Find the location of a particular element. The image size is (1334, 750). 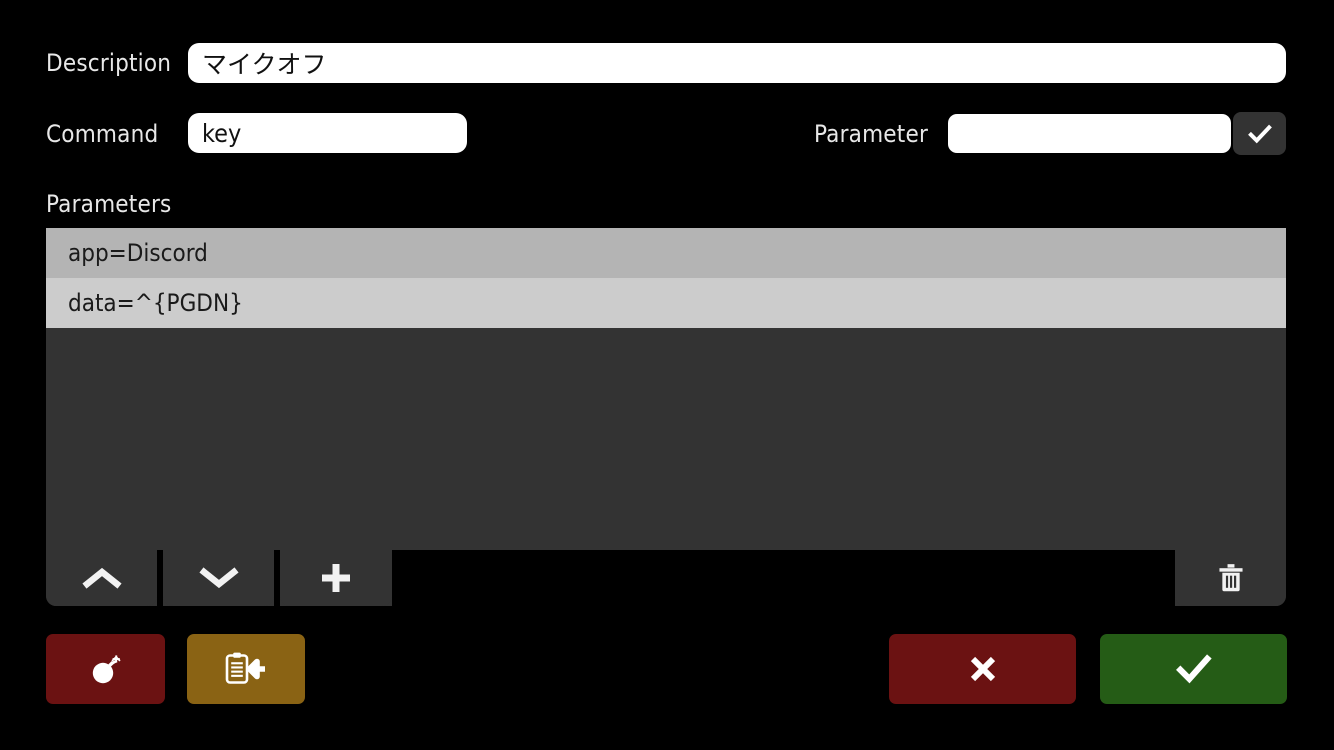

cancel-button is located at coordinates (982, 669).